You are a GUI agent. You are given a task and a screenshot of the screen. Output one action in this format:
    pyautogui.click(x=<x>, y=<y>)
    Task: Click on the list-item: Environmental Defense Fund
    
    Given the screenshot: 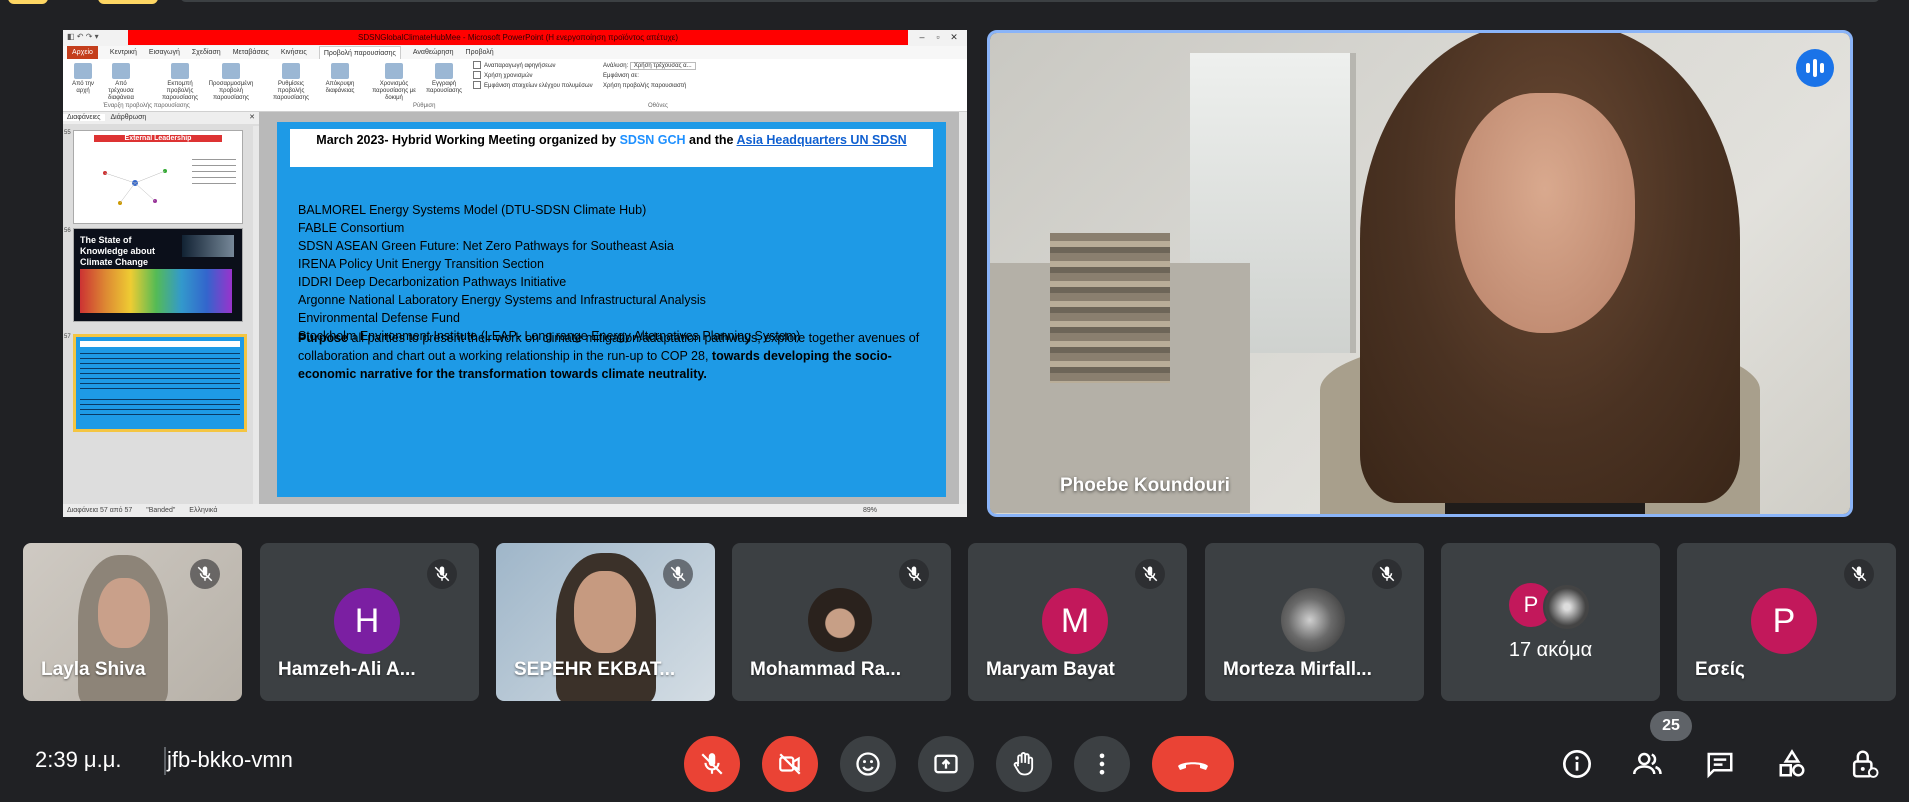 What is the action you would take?
    pyautogui.click(x=379, y=318)
    